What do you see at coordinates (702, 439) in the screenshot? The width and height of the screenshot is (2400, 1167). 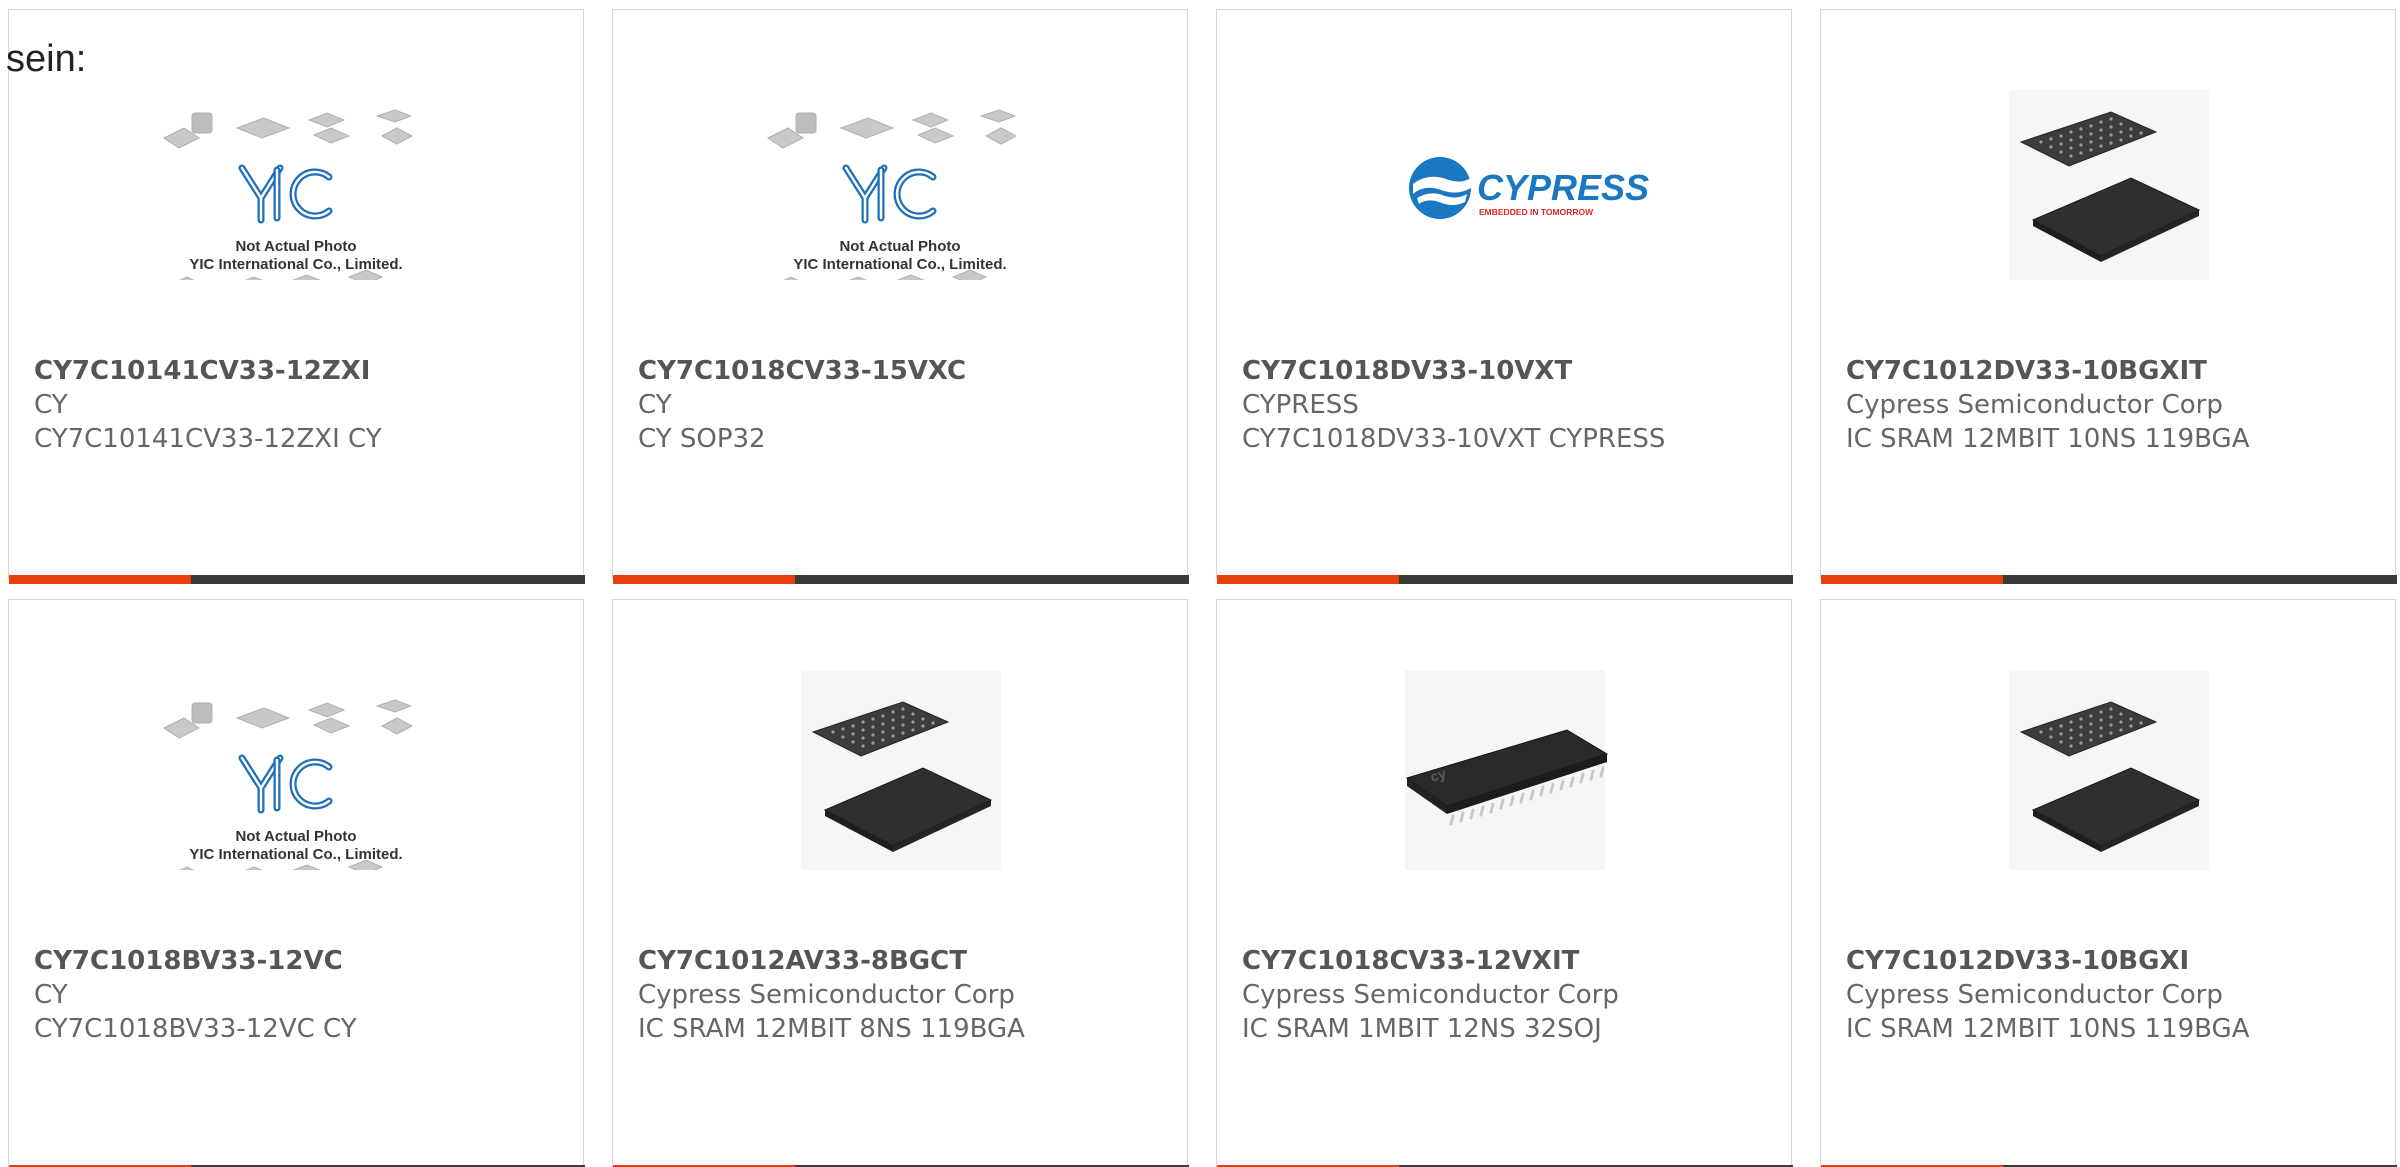 I see `product-description: CY SOP32` at bounding box center [702, 439].